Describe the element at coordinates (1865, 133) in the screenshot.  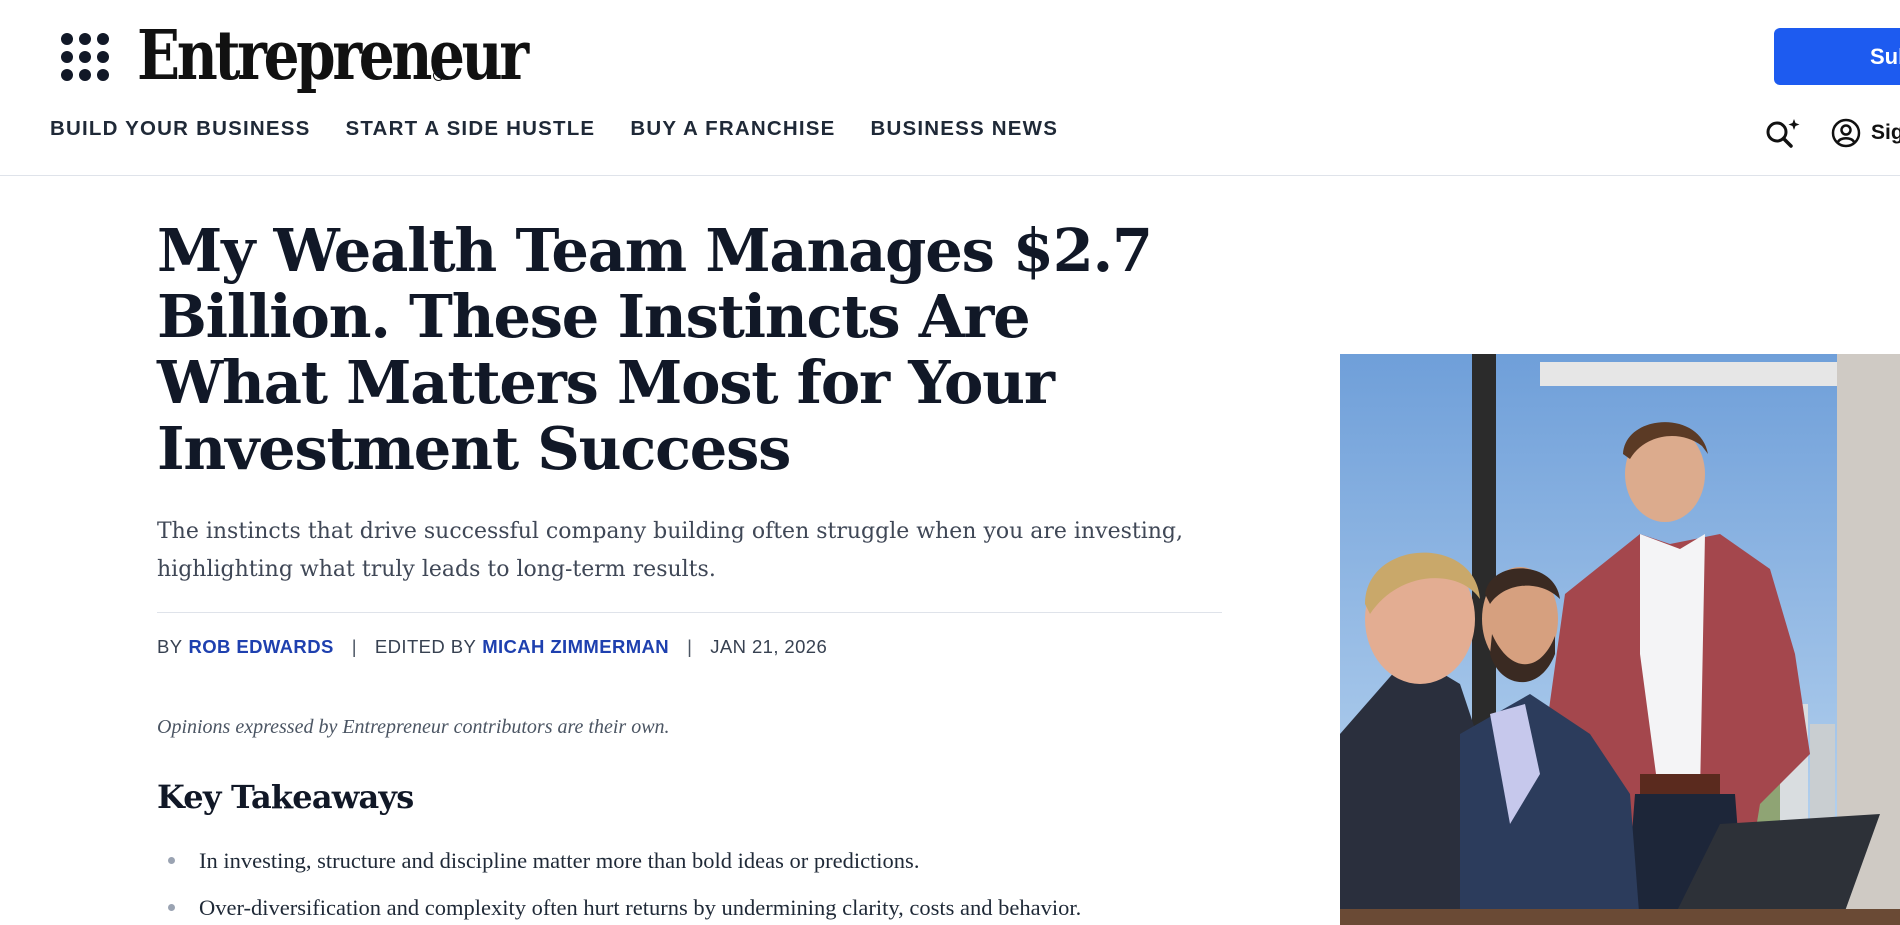
I see `sign-in-link: Sign In` at that location.